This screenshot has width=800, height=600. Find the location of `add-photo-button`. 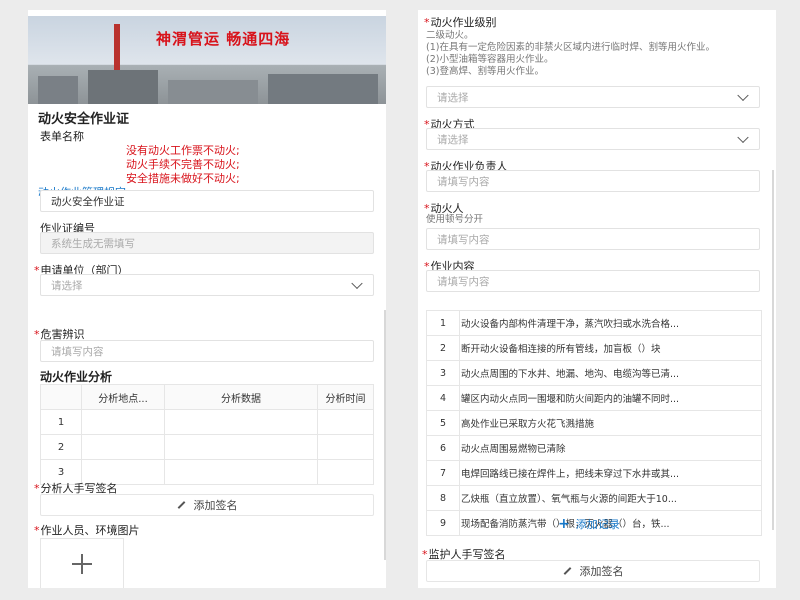

add-photo-button is located at coordinates (82, 563).